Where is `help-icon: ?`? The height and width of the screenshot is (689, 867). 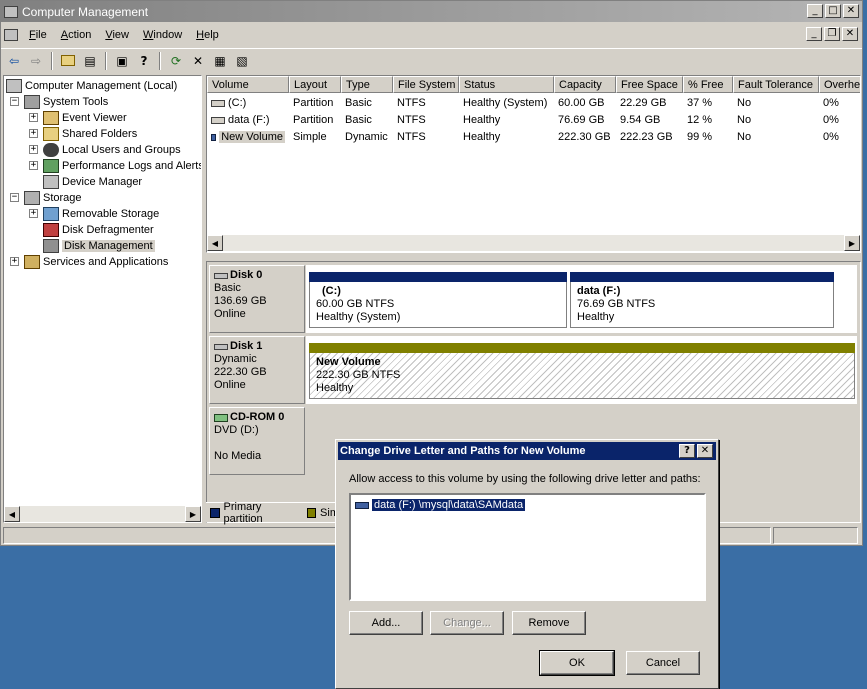 help-icon: ? is located at coordinates (144, 61).